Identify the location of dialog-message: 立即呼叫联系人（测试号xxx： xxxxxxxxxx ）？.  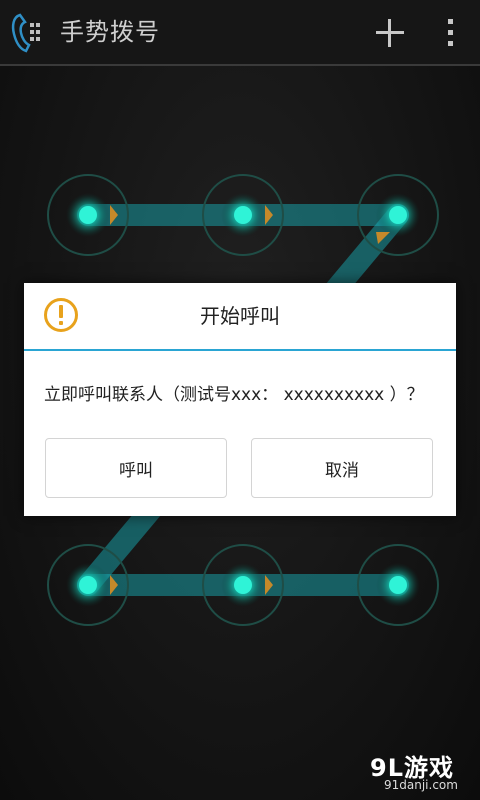
(234, 395).